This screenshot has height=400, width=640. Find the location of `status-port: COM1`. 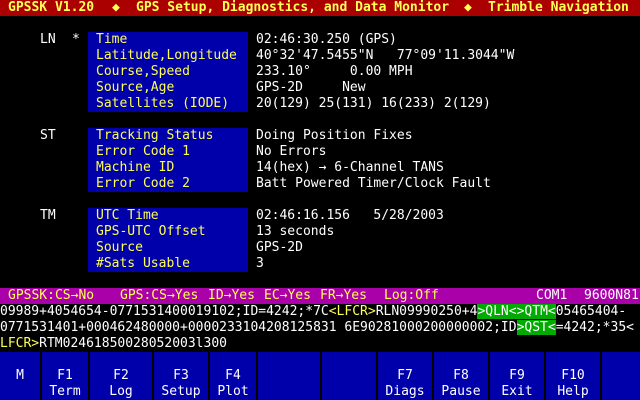

status-port: COM1 is located at coordinates (552, 295).